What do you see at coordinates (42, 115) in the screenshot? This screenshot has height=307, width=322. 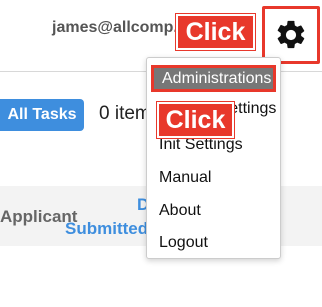 I see `all-tasks-button: All Tasks` at bounding box center [42, 115].